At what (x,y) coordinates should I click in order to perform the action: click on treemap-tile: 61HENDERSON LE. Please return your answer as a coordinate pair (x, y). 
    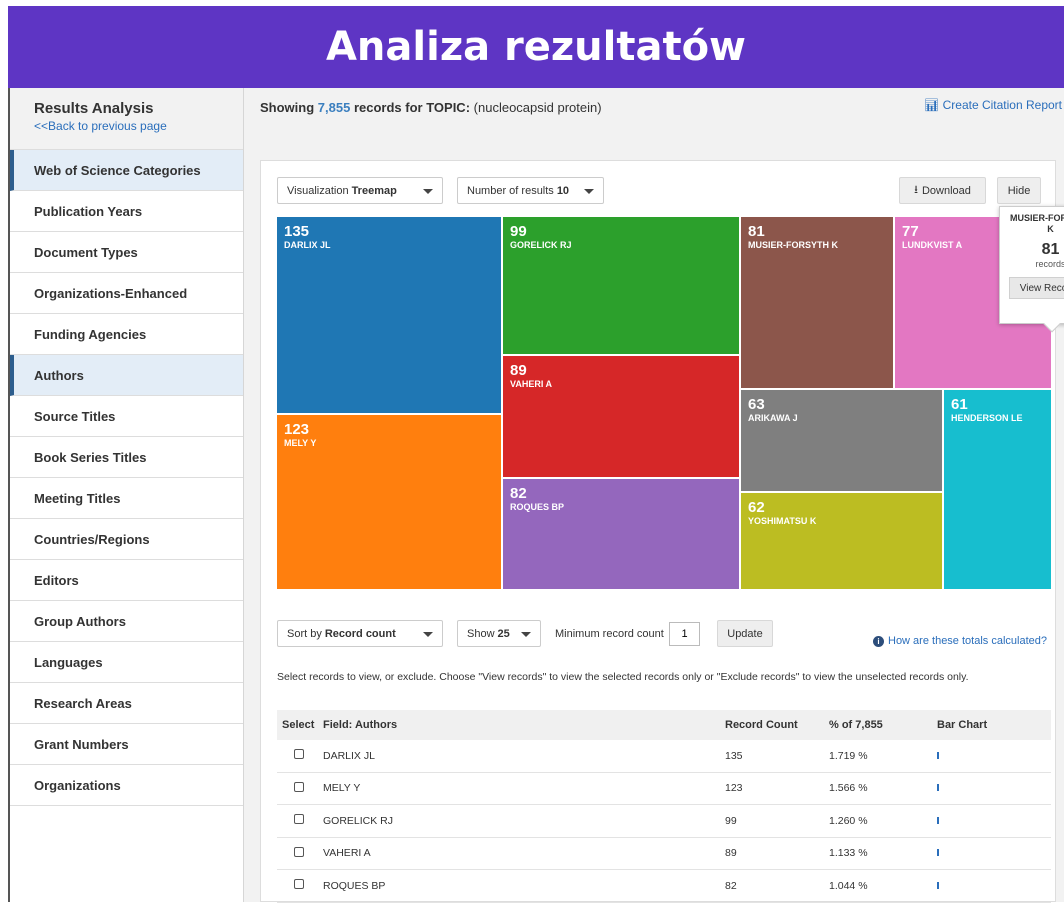
    Looking at the image, I should click on (997, 489).